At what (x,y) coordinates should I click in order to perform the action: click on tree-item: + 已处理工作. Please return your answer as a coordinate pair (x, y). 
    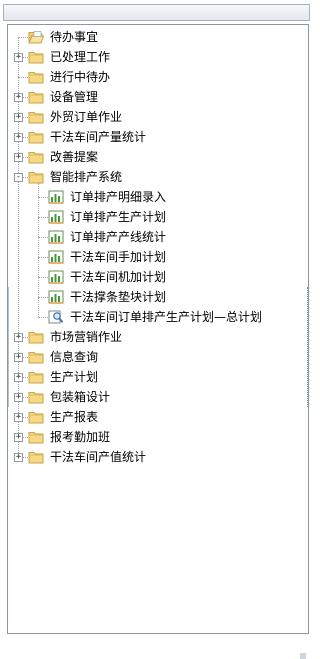
    Looking at the image, I should click on (158, 57).